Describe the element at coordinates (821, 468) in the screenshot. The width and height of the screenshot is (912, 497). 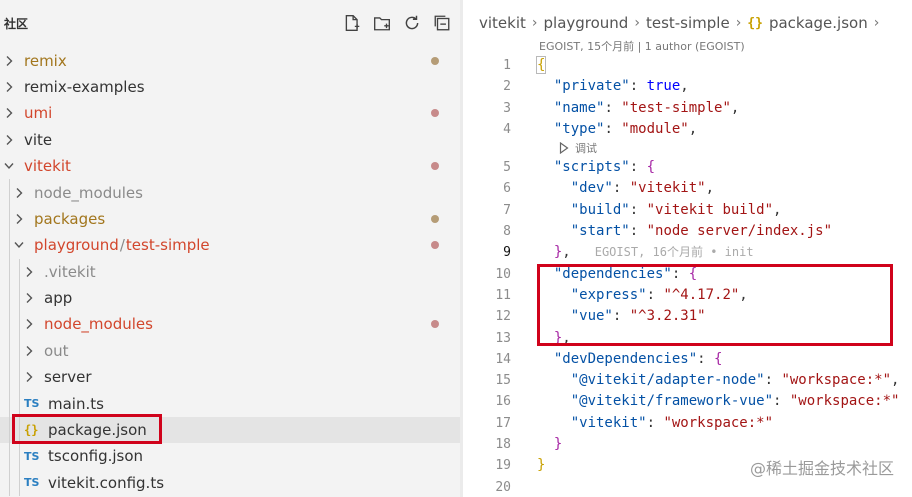
I see `watermark: @稀土掘金技术社区` at that location.